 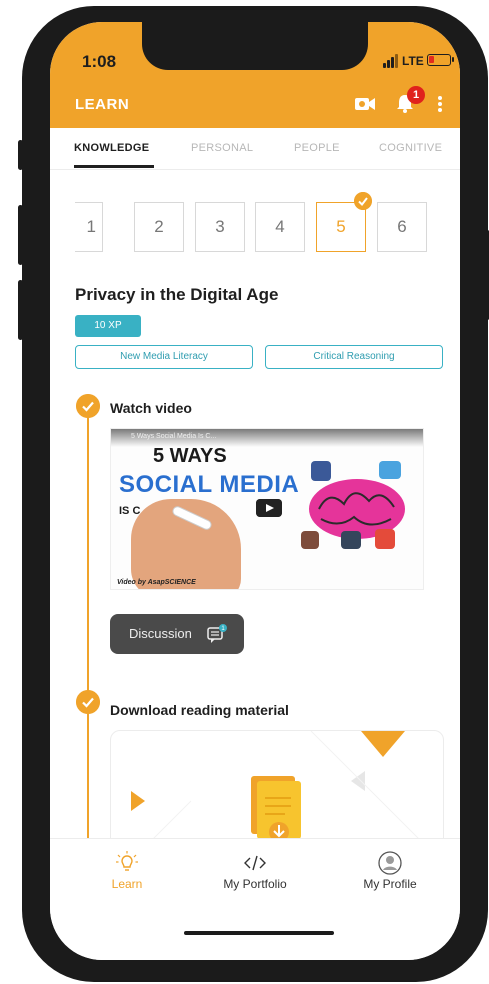 I want to click on lesson-title: Privacy in the Digital Age, so click(x=177, y=294).